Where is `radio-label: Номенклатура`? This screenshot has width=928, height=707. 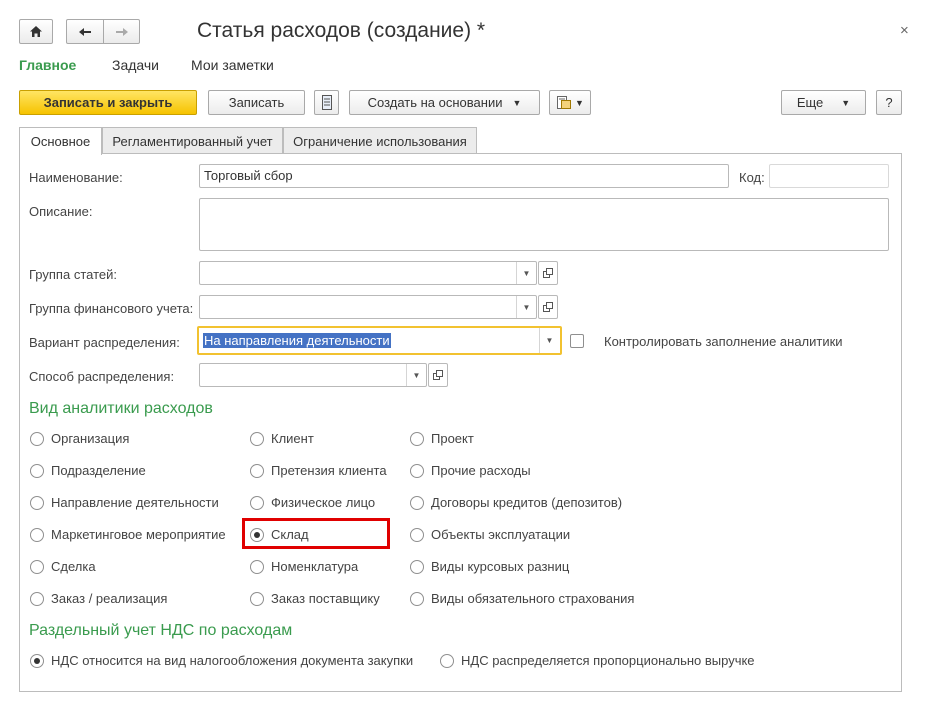
radio-label: Номенклатура is located at coordinates (315, 566).